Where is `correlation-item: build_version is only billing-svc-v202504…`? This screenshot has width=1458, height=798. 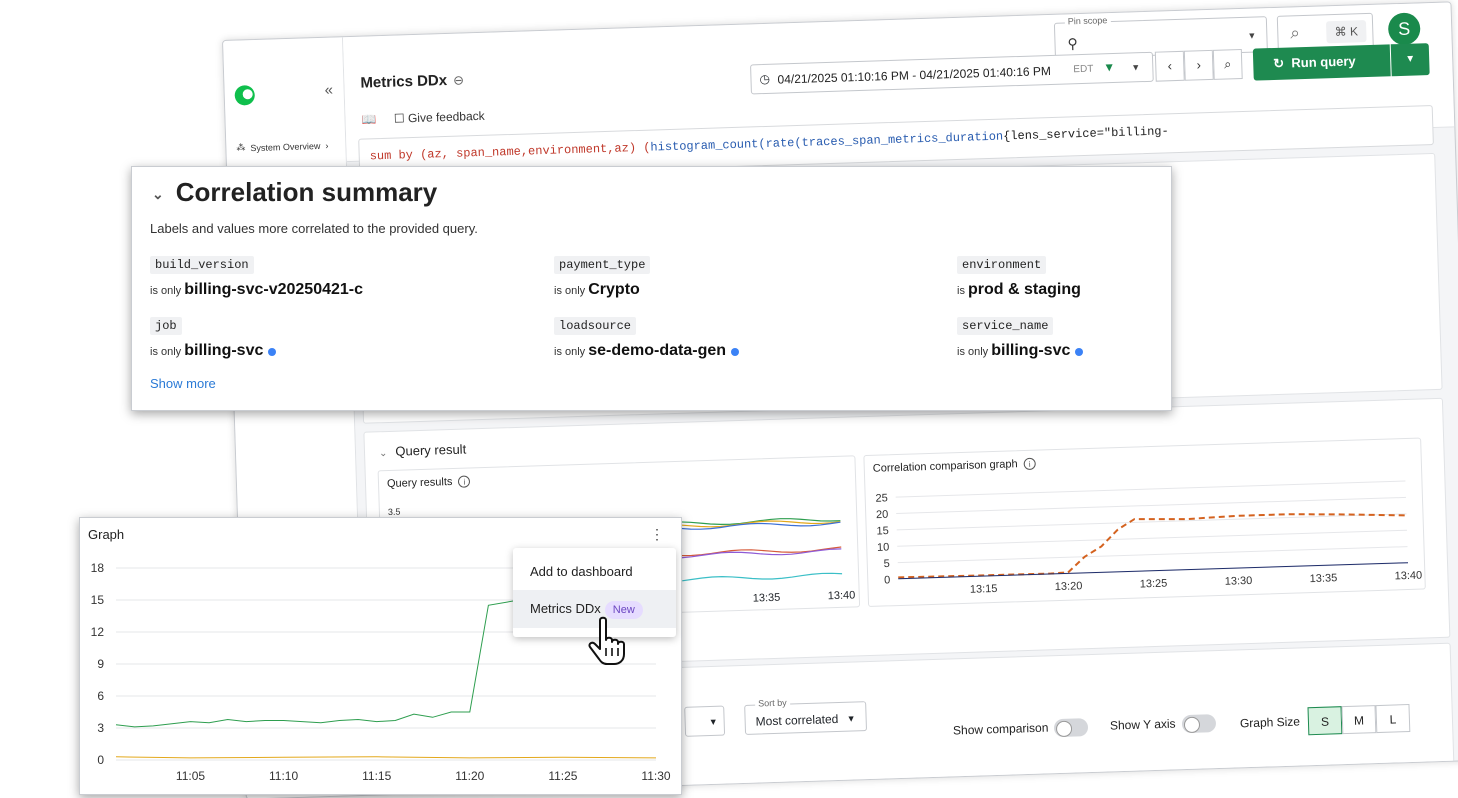 correlation-item: build_version is only billing-svc-v202504… is located at coordinates (256, 277).